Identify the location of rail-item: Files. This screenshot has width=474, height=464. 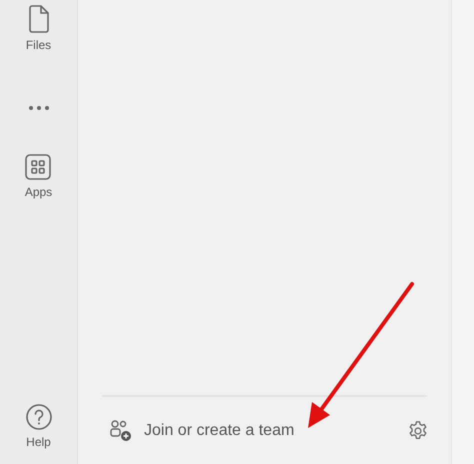
(39, 29).